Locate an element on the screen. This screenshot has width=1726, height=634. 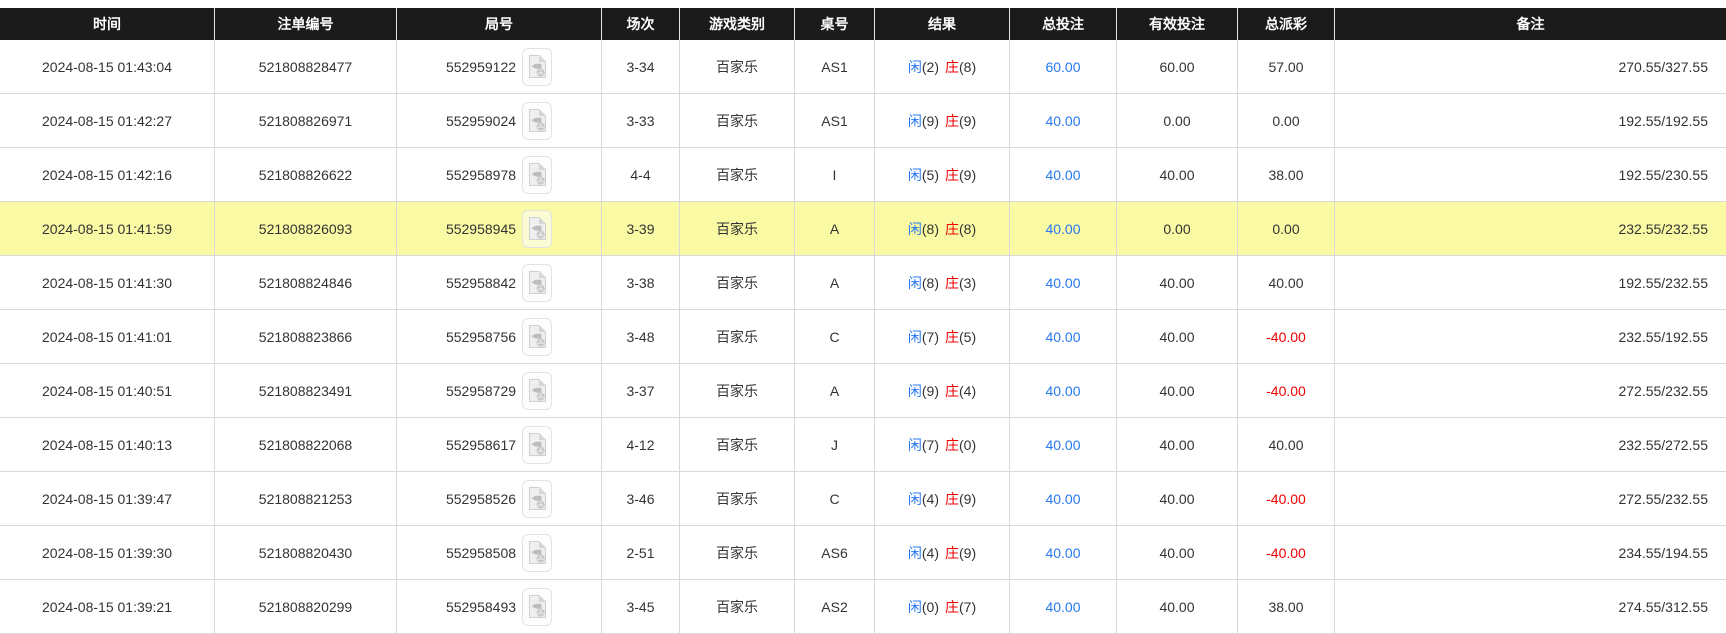
table-no-cell: C is located at coordinates (835, 336).